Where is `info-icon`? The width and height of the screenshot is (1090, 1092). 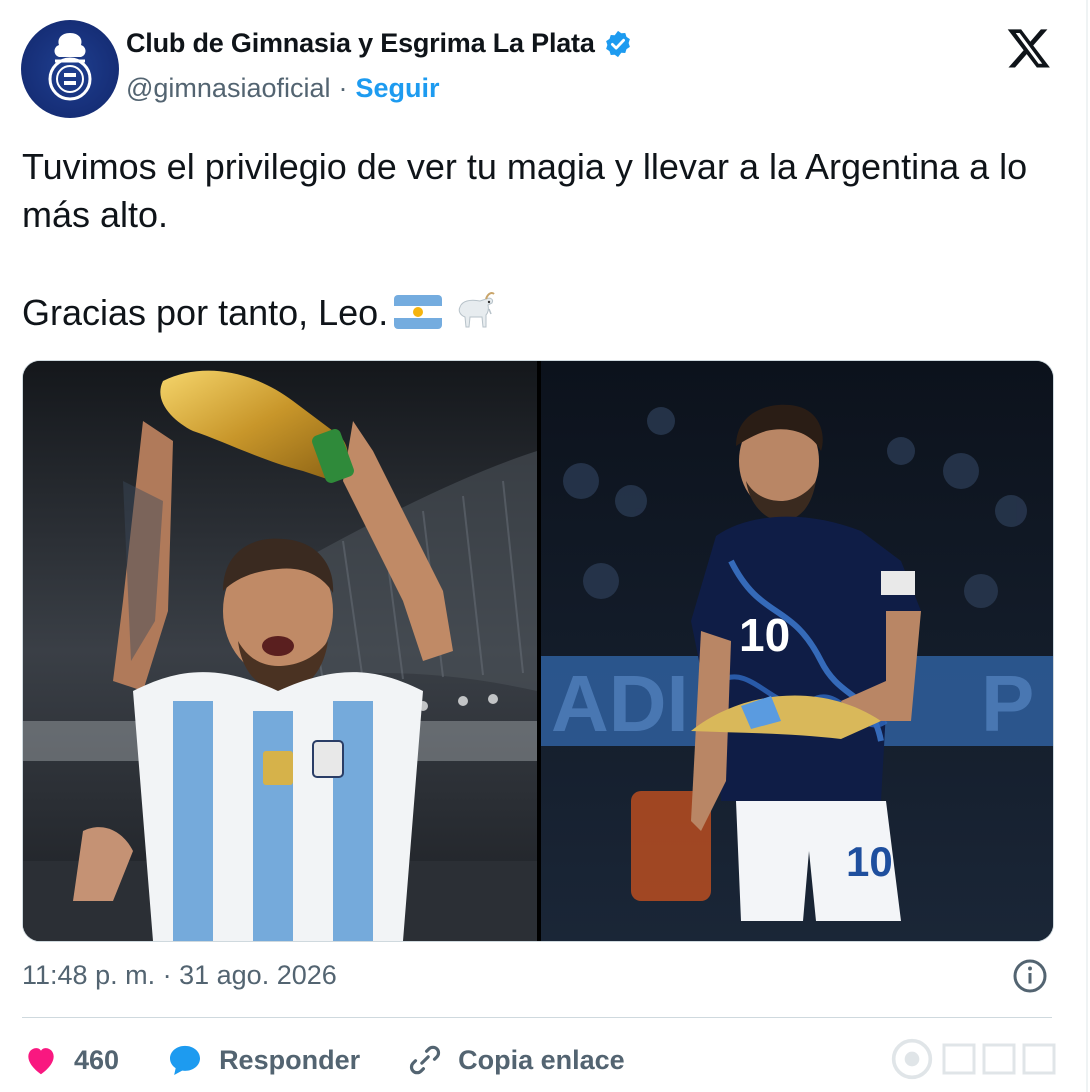
info-icon is located at coordinates (1030, 976).